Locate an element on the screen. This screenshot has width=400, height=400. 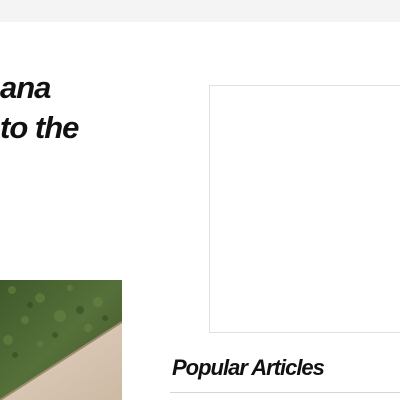
section-divider is located at coordinates (285, 392).